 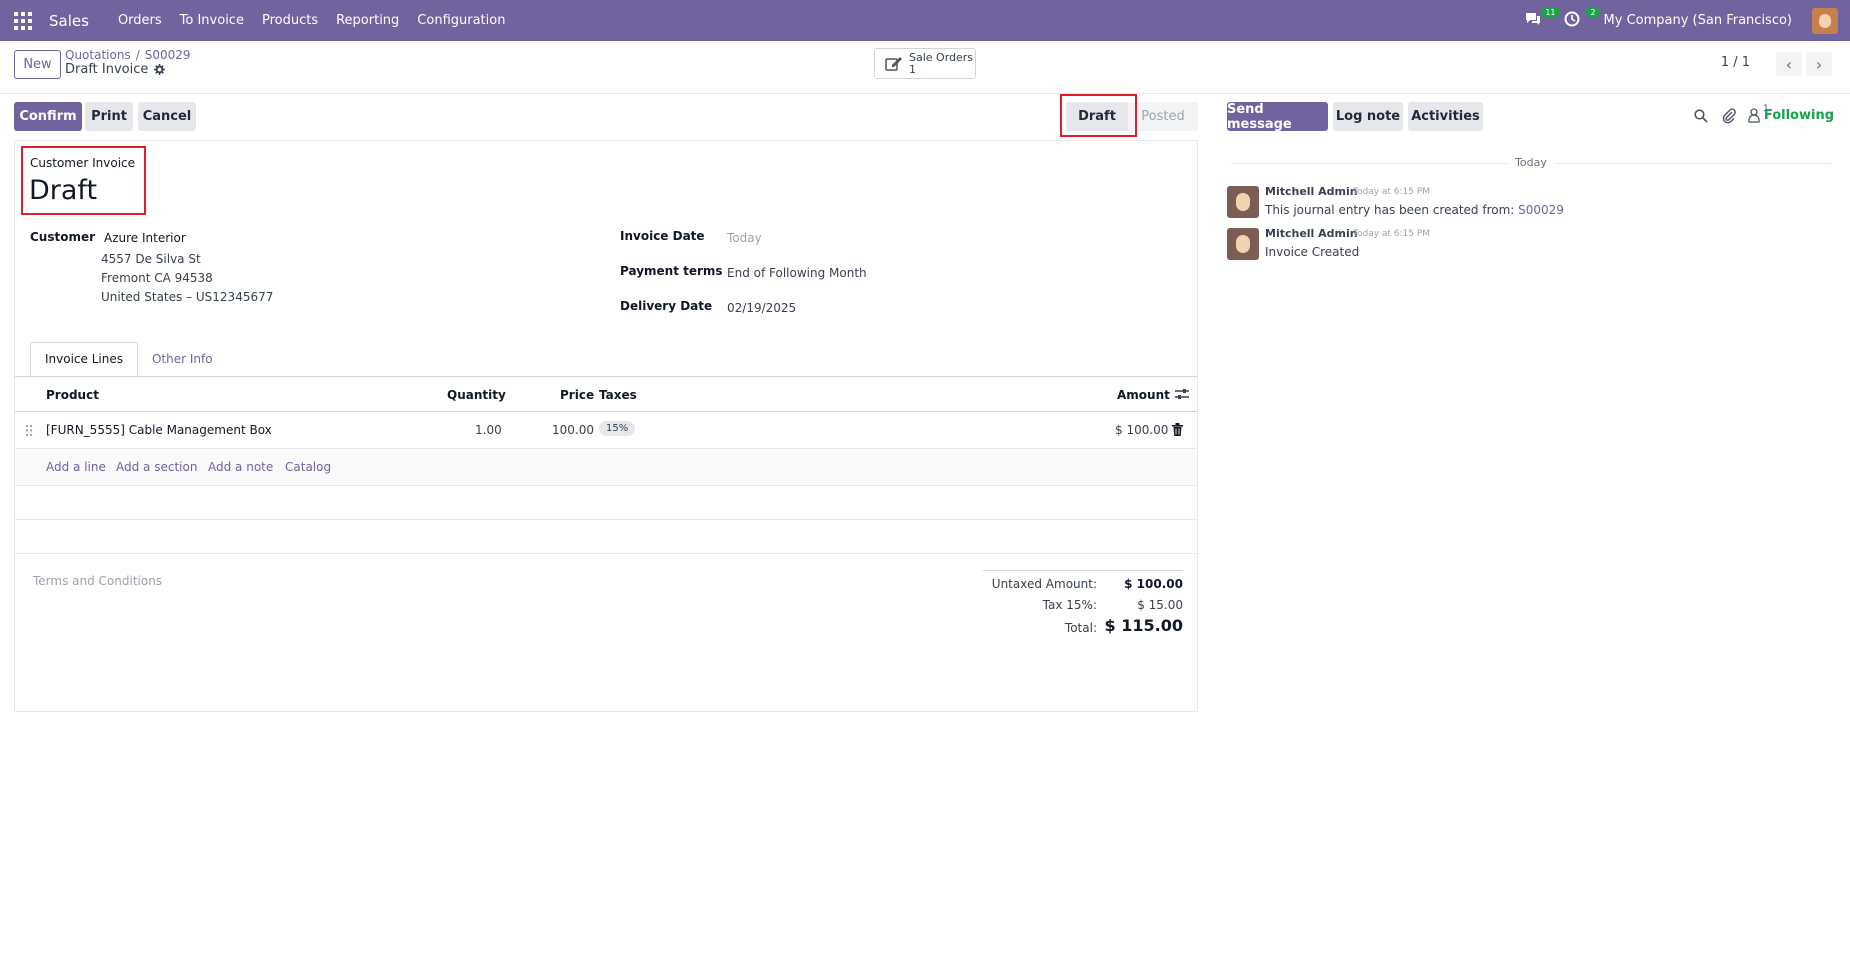 What do you see at coordinates (1582, 18) in the screenshot?
I see `activities-clock-icon: 2` at bounding box center [1582, 18].